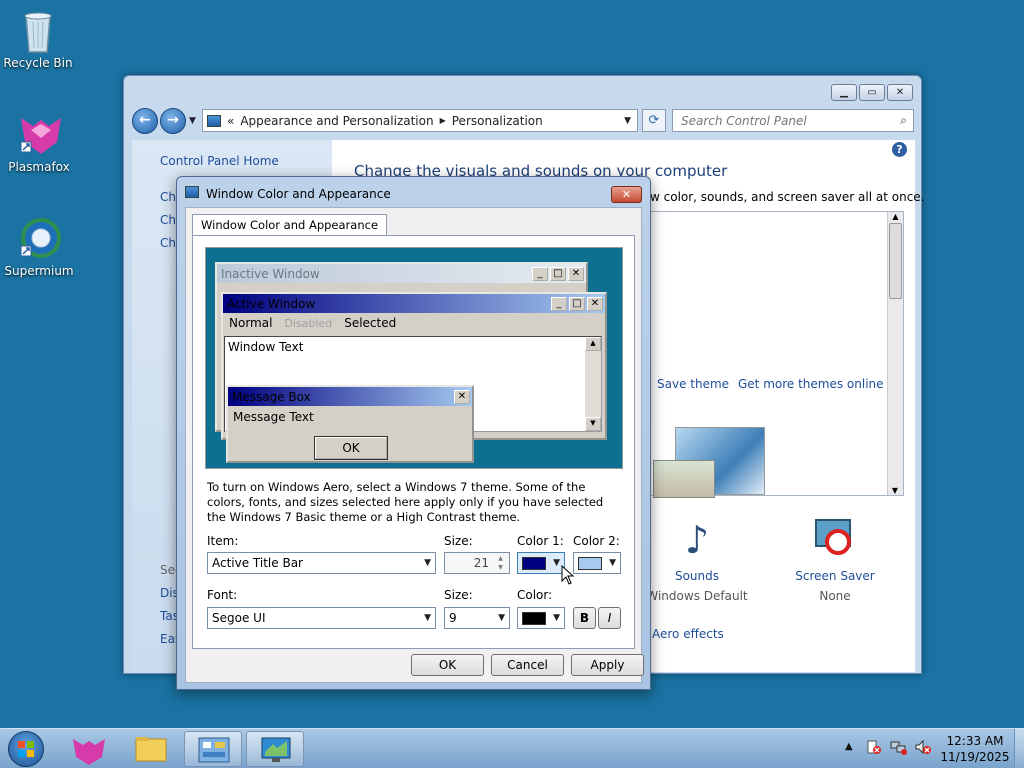  I want to click on ok-button: OK, so click(447, 665).